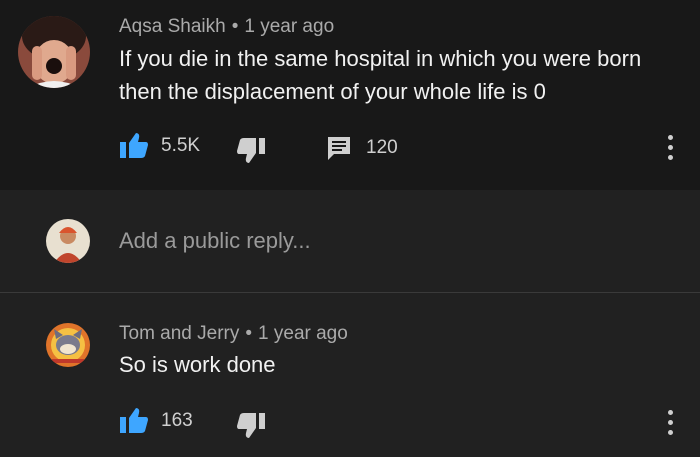  I want to click on comment-text: So is work done, so click(197, 364).